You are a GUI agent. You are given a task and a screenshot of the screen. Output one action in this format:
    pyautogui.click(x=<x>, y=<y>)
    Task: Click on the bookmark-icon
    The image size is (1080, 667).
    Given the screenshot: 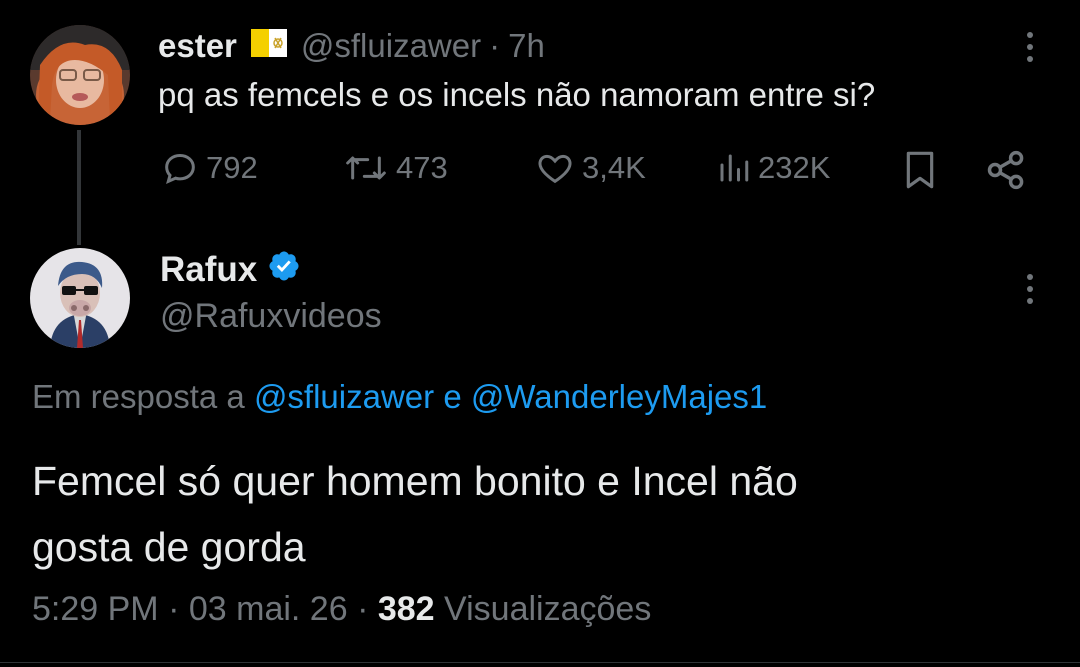 What is the action you would take?
    pyautogui.click(x=920, y=172)
    